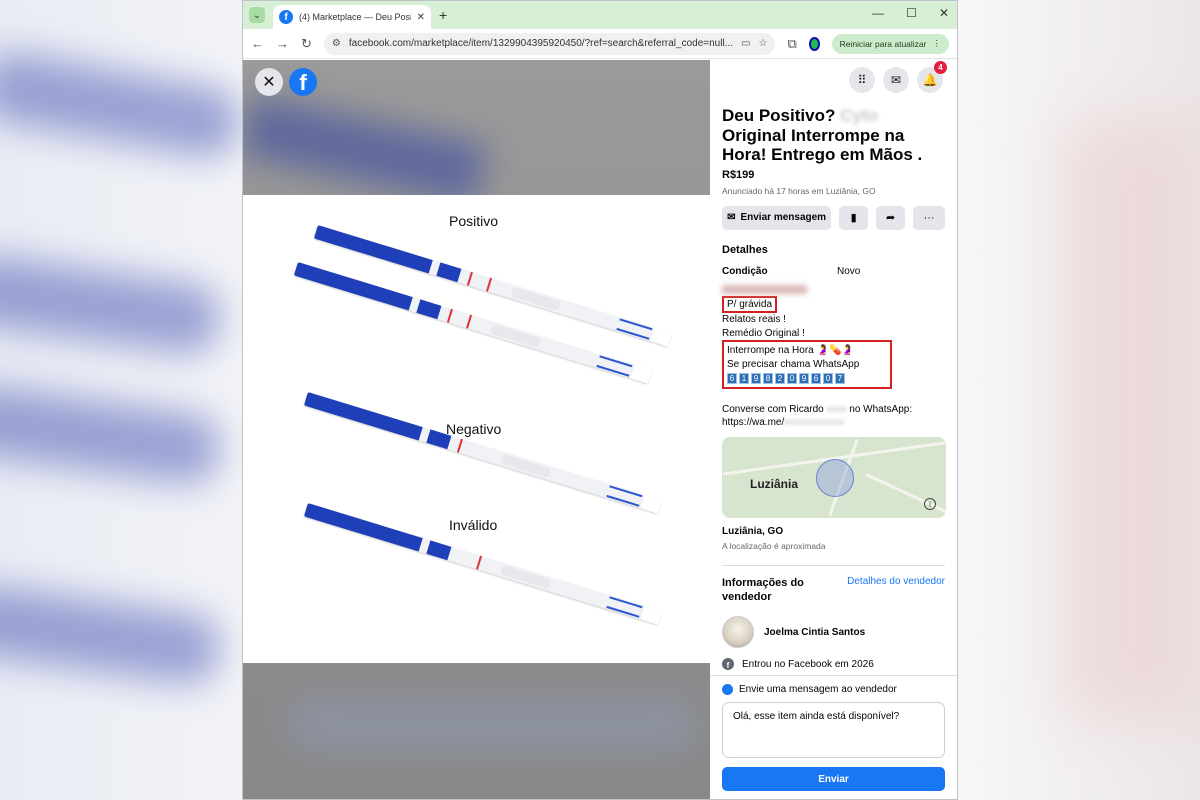  Describe the element at coordinates (482, 453) in the screenshot. I see `test-strip-negative` at that location.